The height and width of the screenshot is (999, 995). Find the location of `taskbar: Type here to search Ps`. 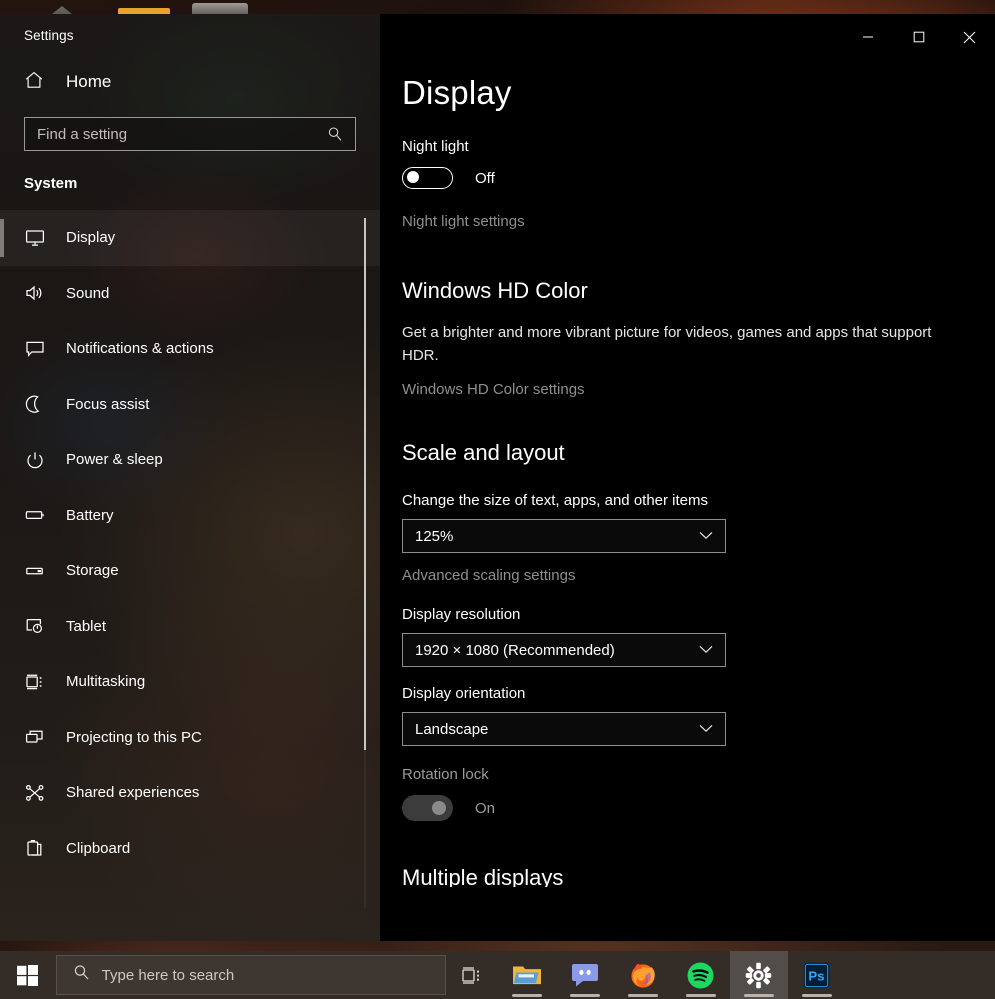

taskbar: Type here to search Ps is located at coordinates (497, 975).